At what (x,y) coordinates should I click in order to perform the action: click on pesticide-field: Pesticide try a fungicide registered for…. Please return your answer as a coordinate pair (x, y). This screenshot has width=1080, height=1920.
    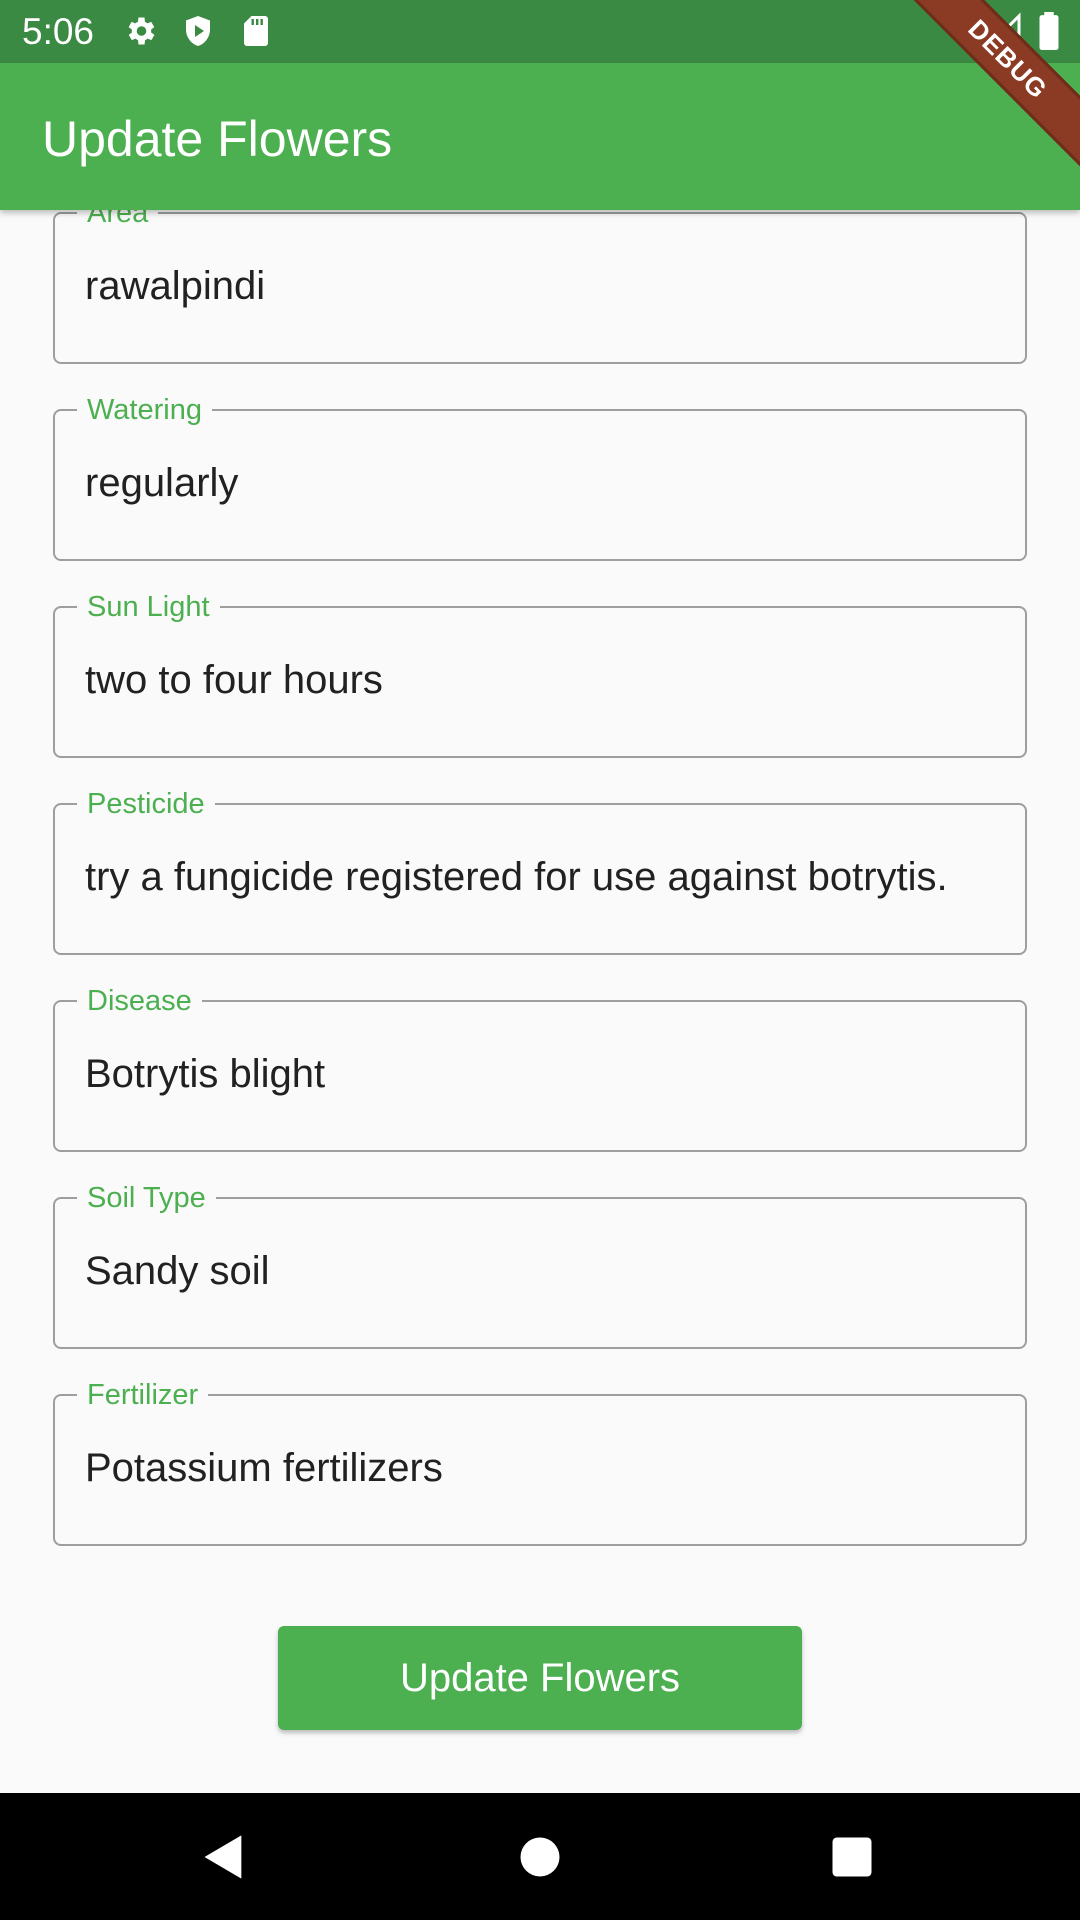
    Looking at the image, I should click on (540, 870).